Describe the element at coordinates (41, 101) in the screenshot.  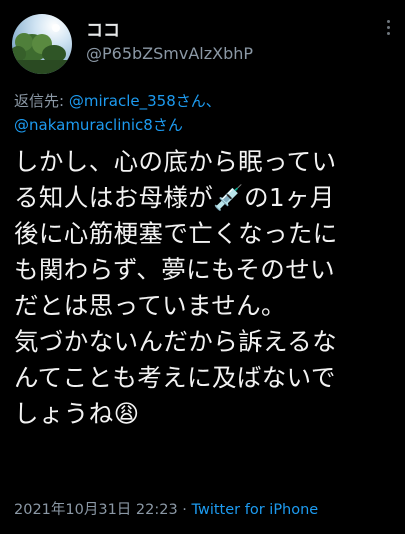
I see `reply-prefix: 返信先:` at that location.